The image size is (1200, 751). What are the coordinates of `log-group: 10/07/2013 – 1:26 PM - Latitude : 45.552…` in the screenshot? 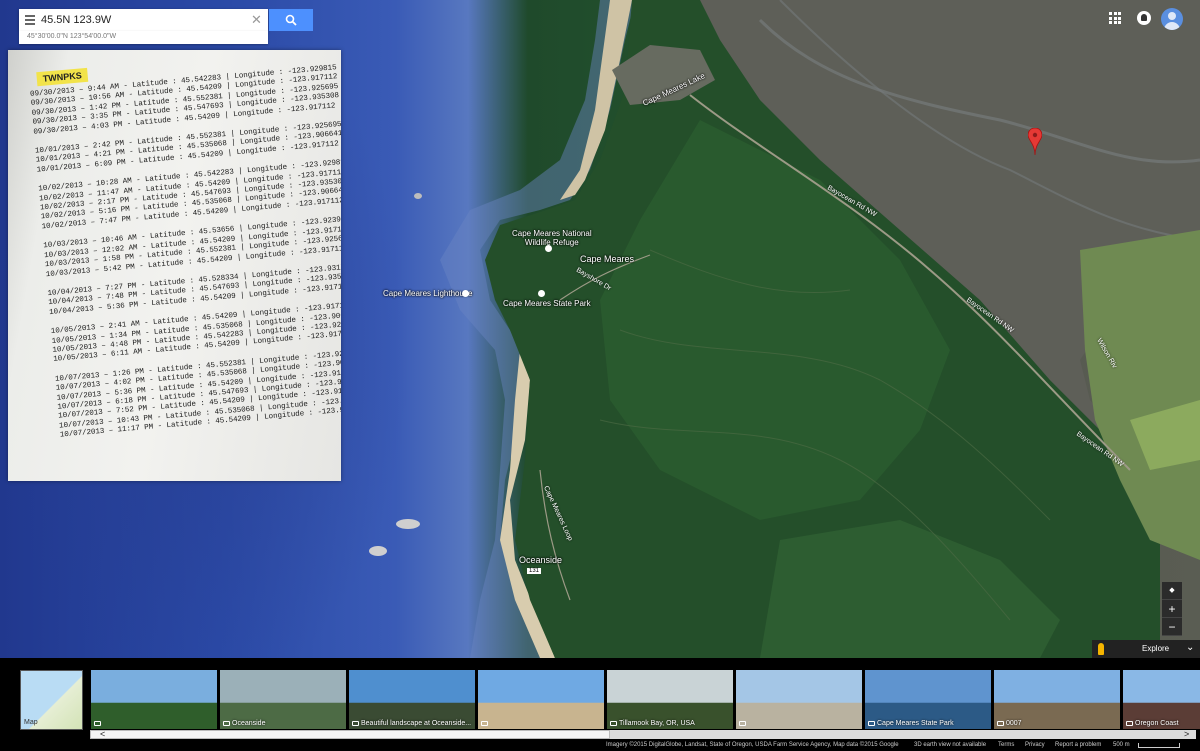 It's located at (198, 394).